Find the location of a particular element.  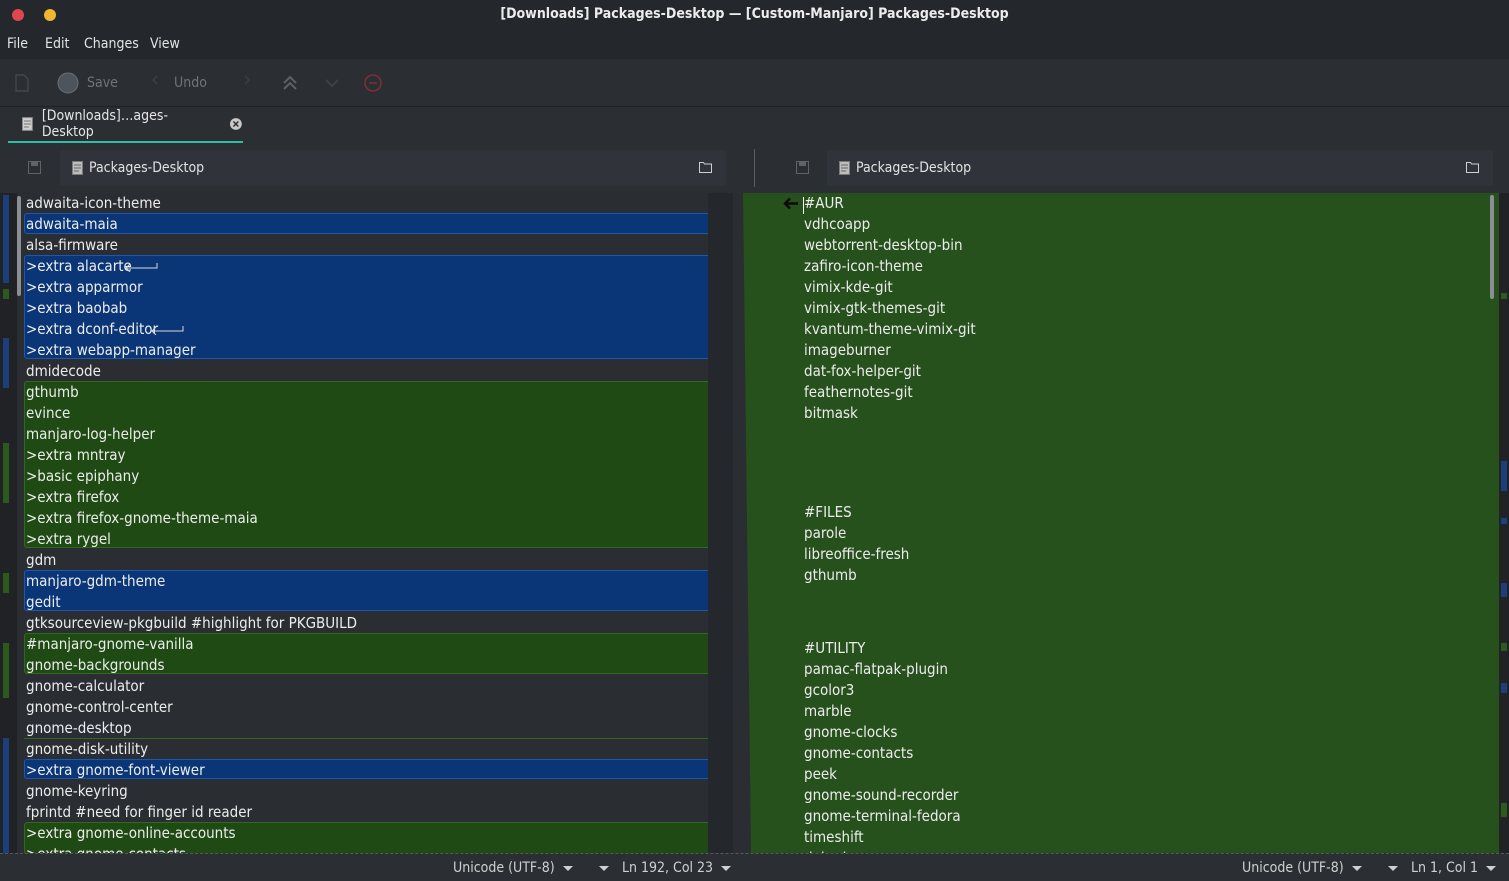

undo-button: Undo is located at coordinates (178, 83).